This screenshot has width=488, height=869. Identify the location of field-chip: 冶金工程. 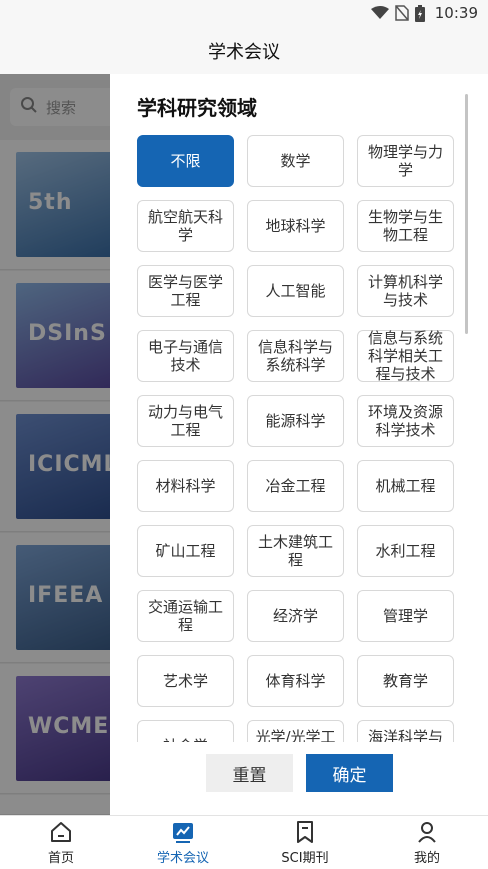
(295, 486).